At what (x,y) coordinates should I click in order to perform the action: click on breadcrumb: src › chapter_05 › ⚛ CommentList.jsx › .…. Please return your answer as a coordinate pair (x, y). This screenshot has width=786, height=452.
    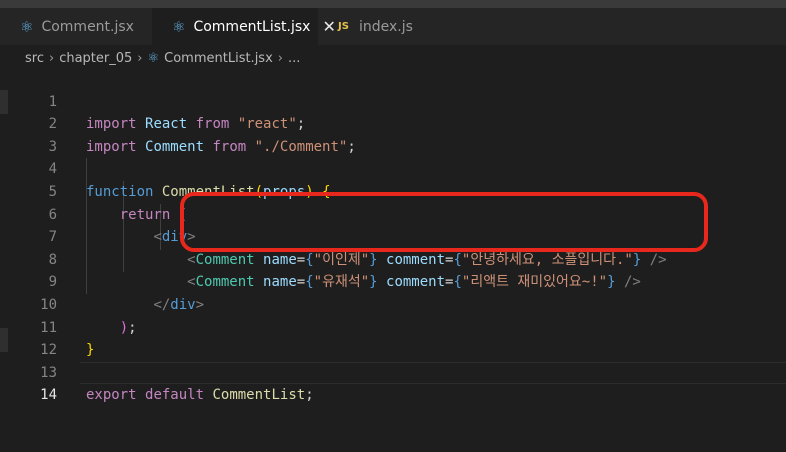
    Looking at the image, I should click on (162, 58).